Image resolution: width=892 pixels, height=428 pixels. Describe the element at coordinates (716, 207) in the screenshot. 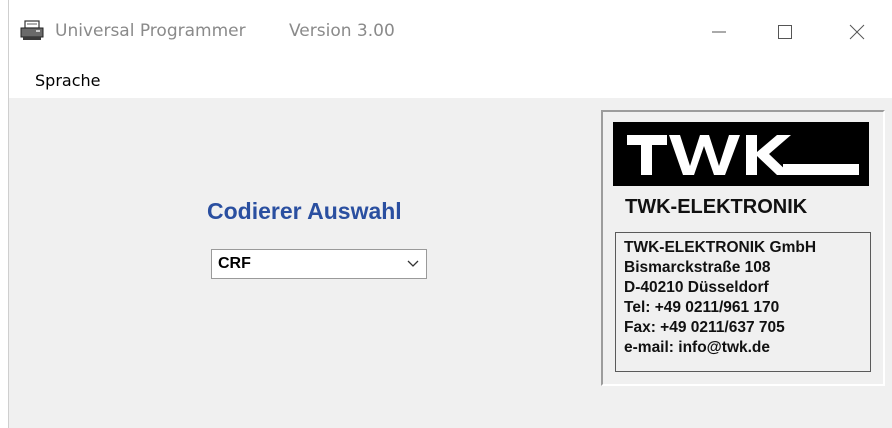

I see `company-name: TWK-ELEKTRONIK` at that location.